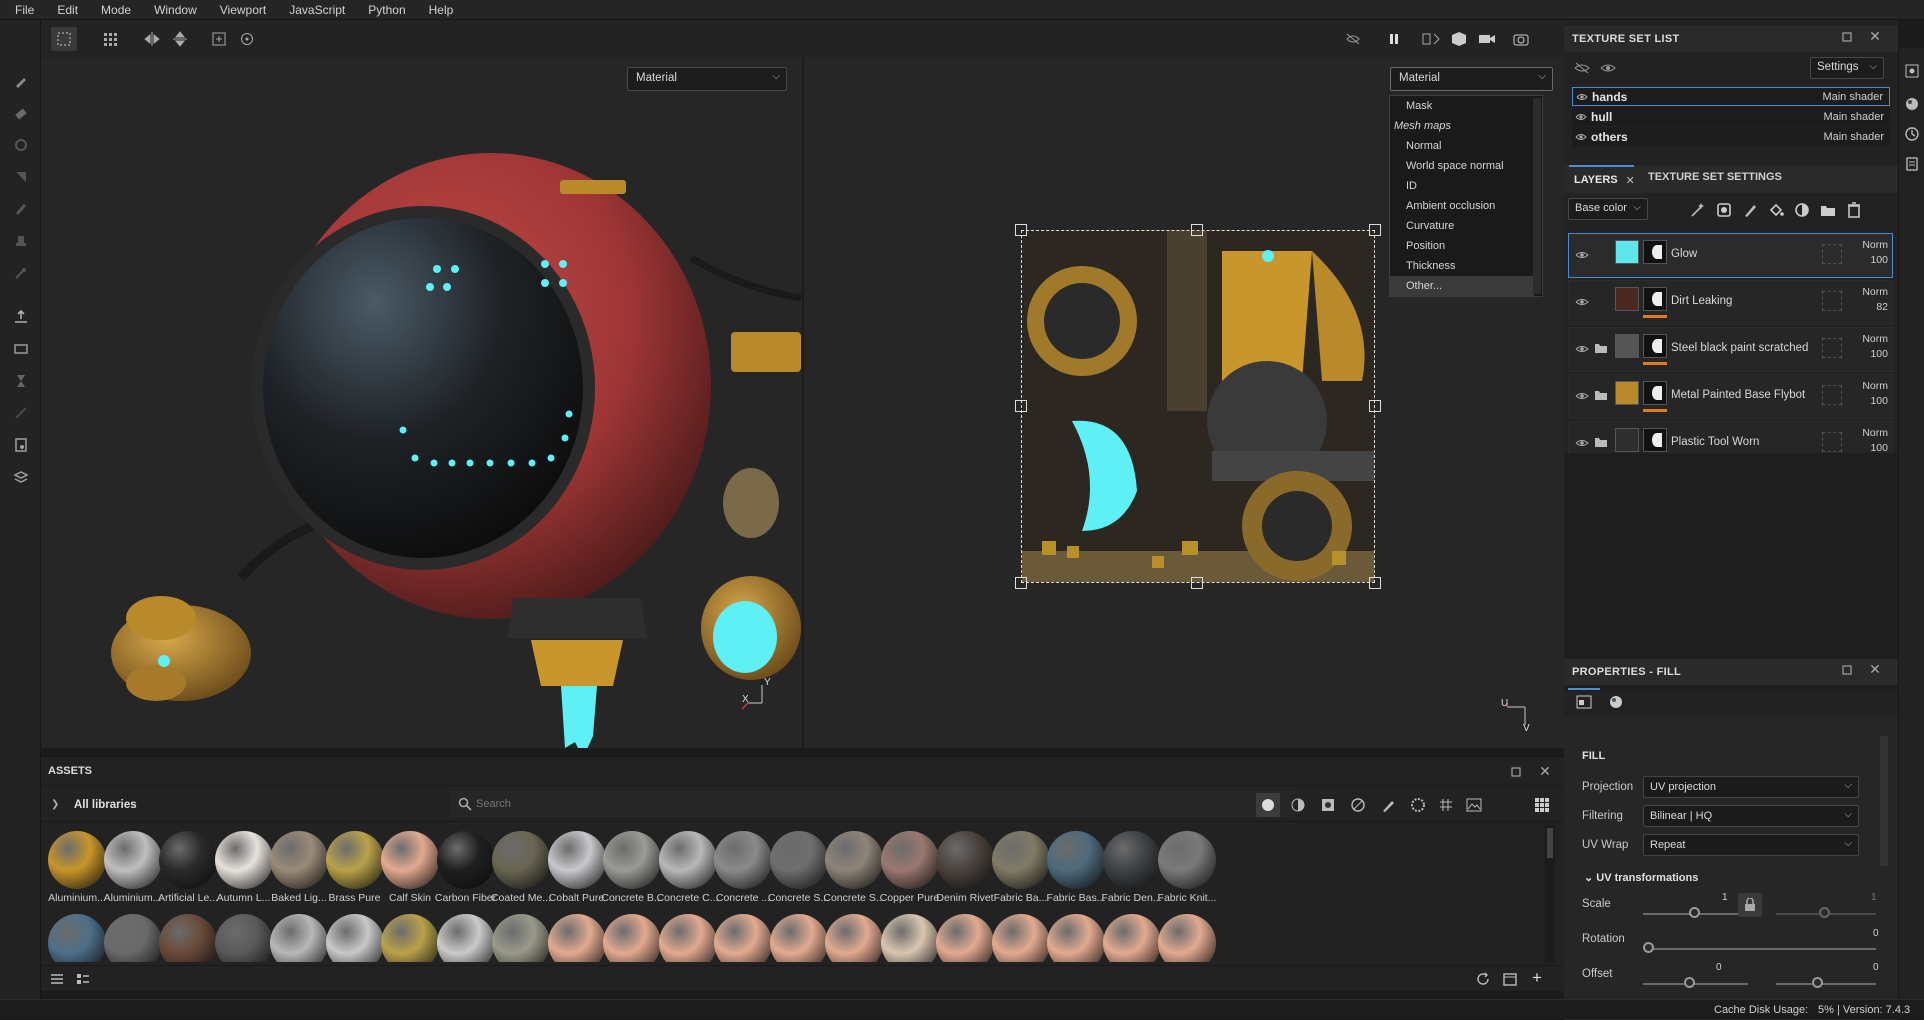 This screenshot has height=1020, width=1924. What do you see at coordinates (1912, 134) in the screenshot?
I see `history-icon` at bounding box center [1912, 134].